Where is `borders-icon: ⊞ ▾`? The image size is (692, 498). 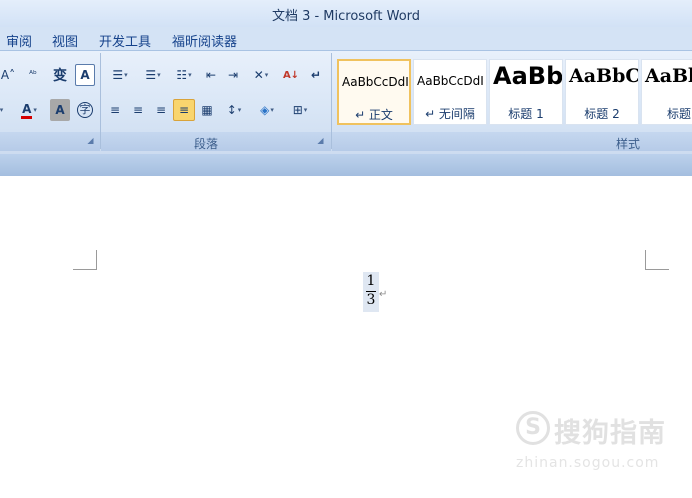 borders-icon: ⊞ ▾ is located at coordinates (300, 110).